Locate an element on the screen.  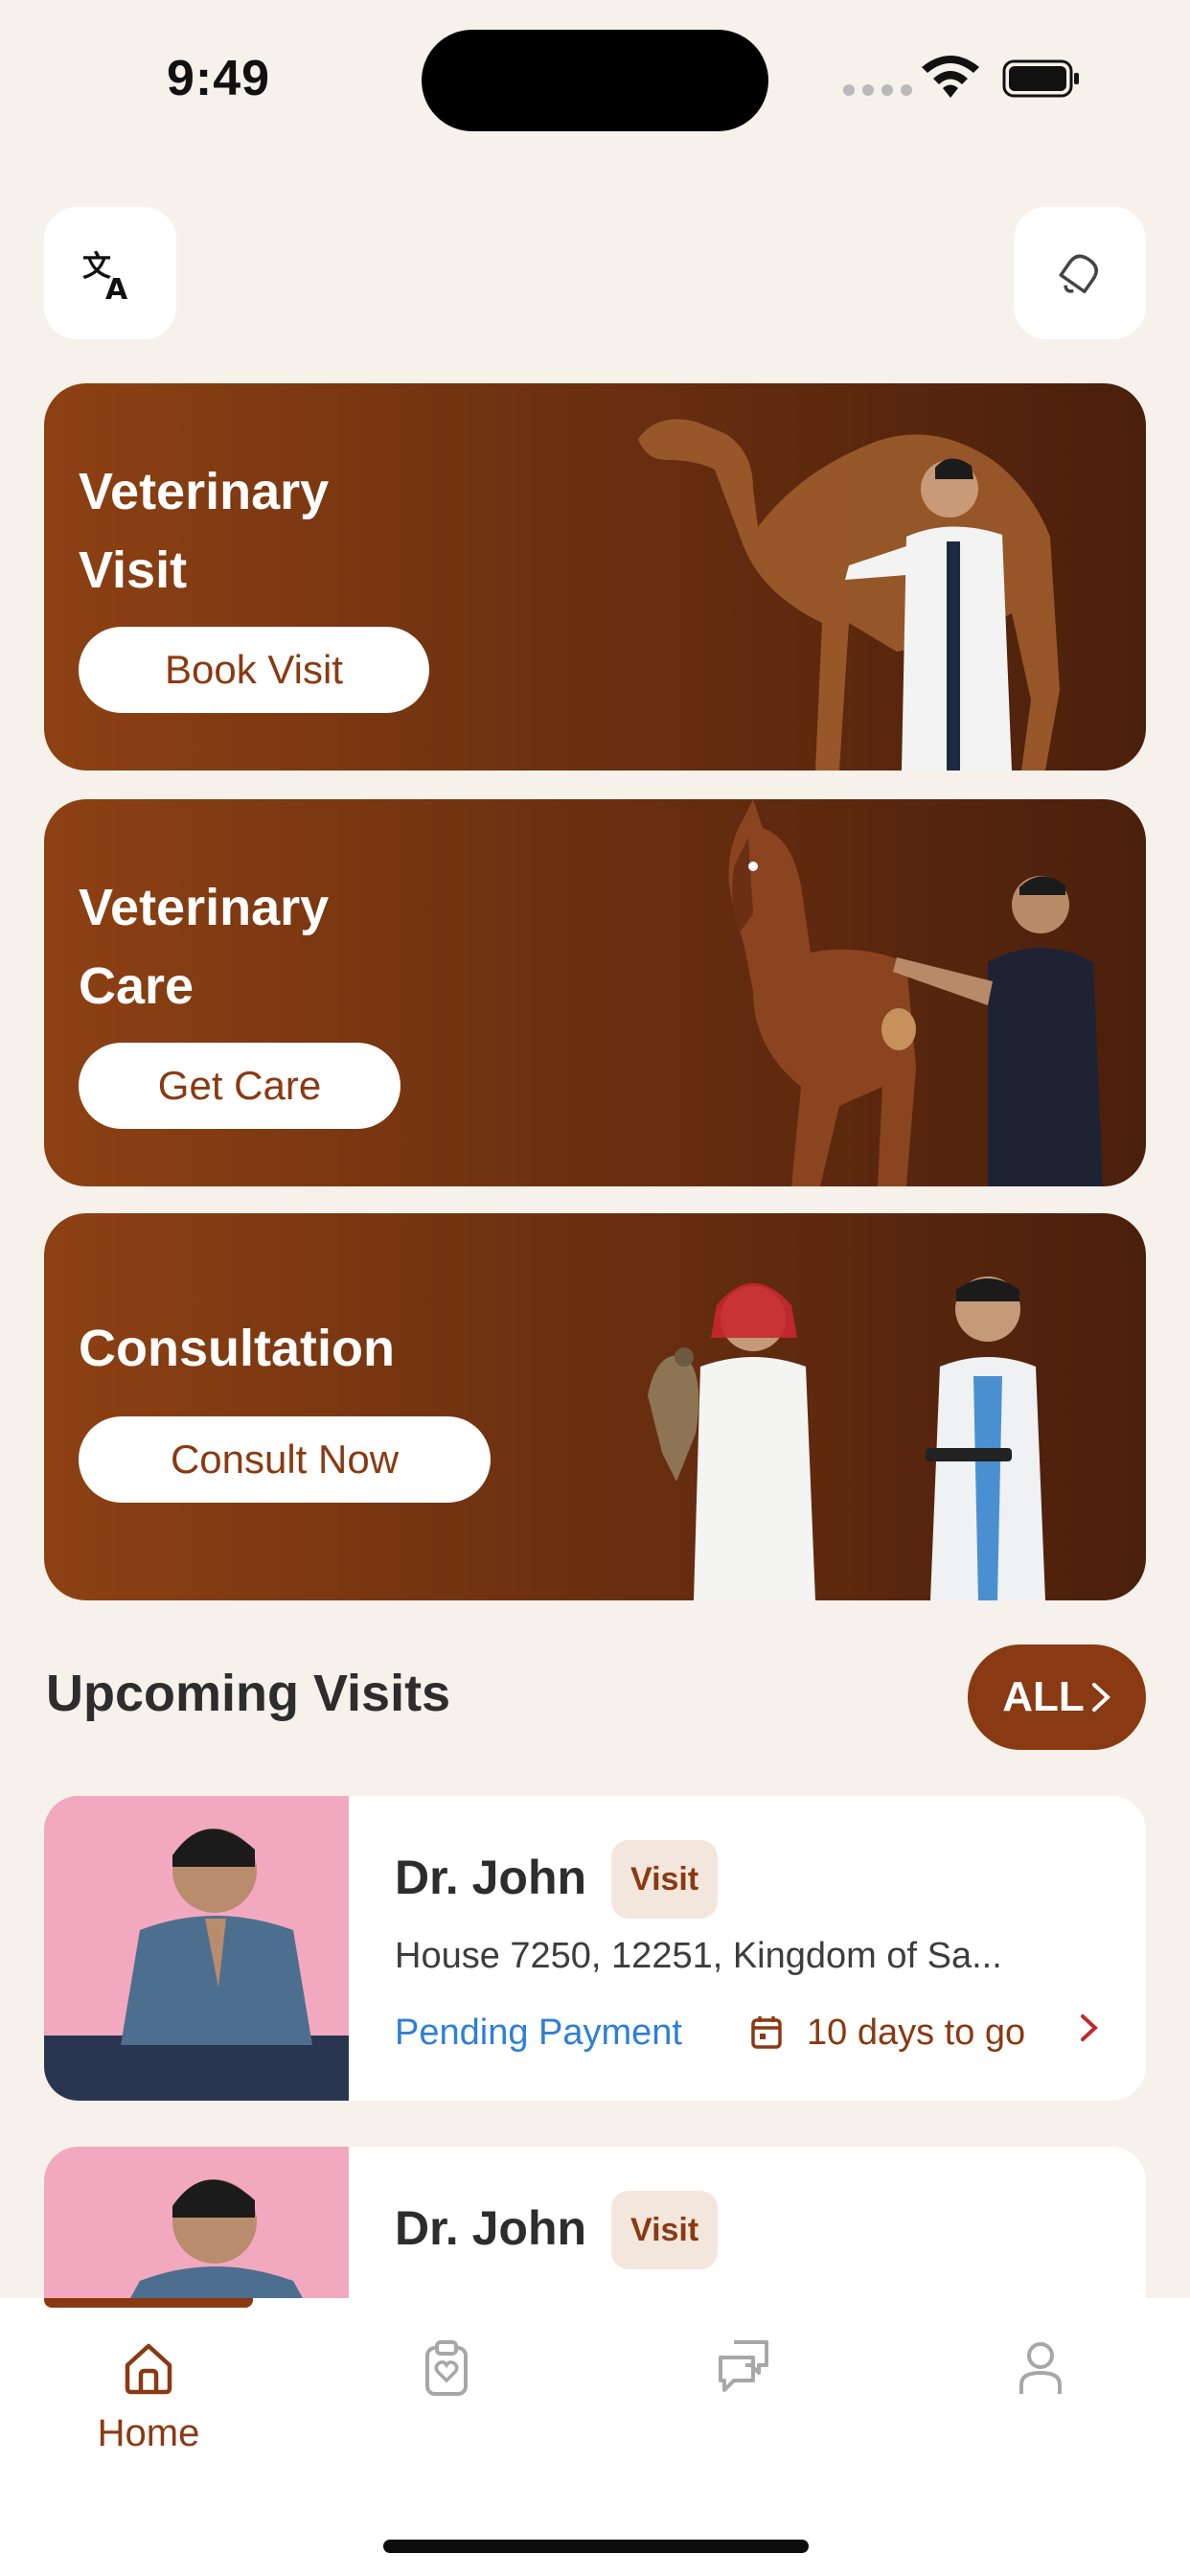
tab-chat is located at coordinates (744, 2369).